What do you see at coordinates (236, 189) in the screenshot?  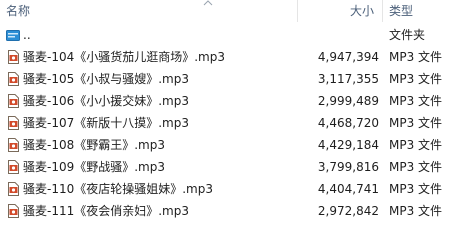 I see `list-item: 骚麦-110《夜店轮操骚姐妹》.mp3 4,404,741 MP3 文件` at bounding box center [236, 189].